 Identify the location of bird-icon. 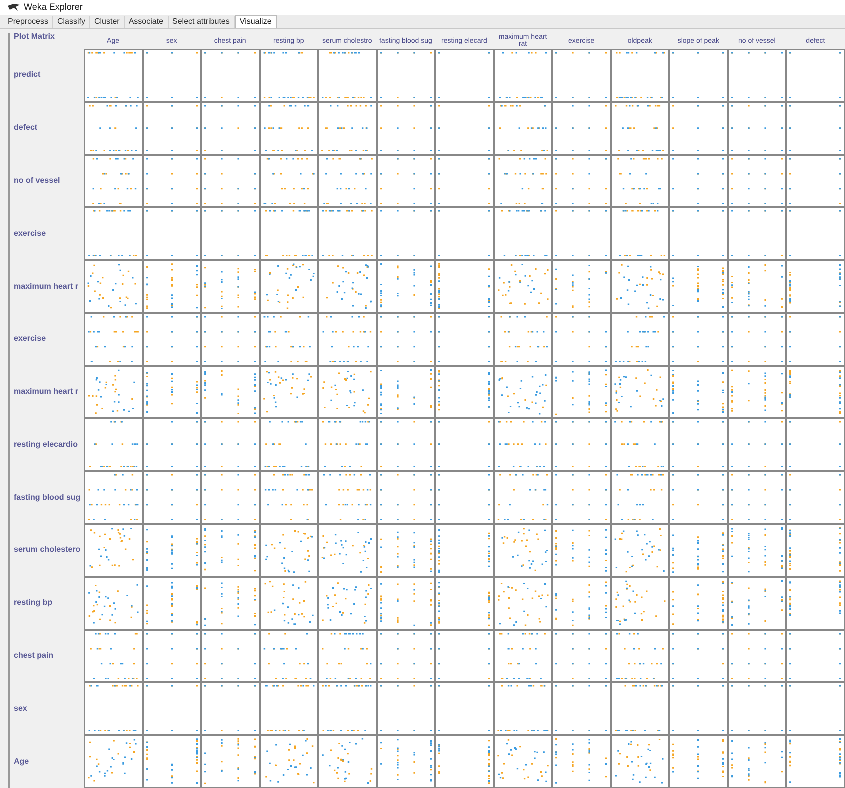
(14, 8).